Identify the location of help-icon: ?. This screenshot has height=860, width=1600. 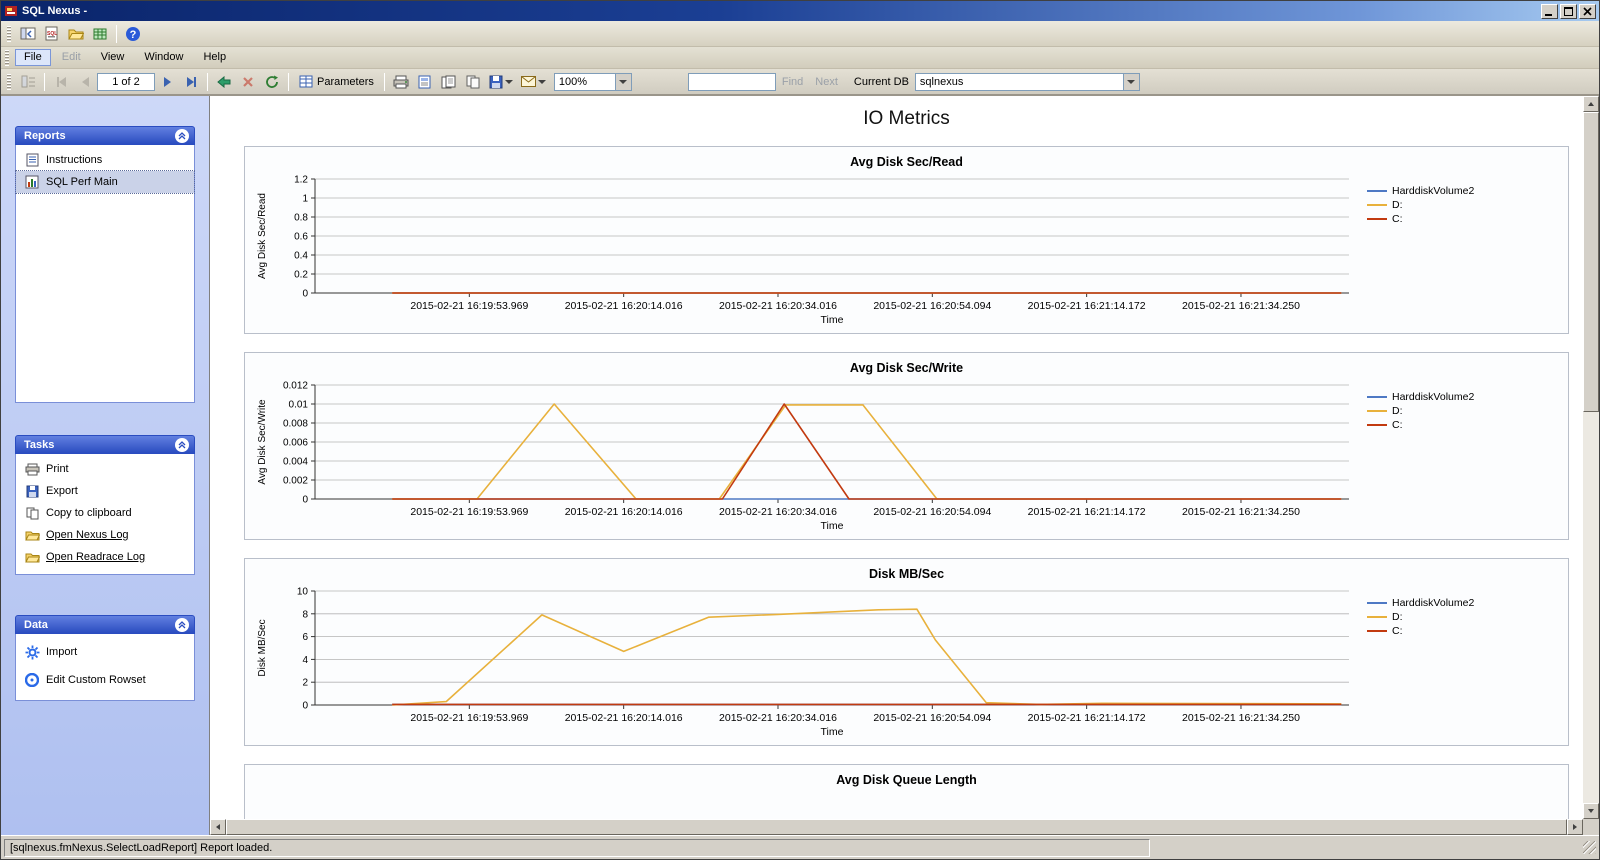
(133, 34).